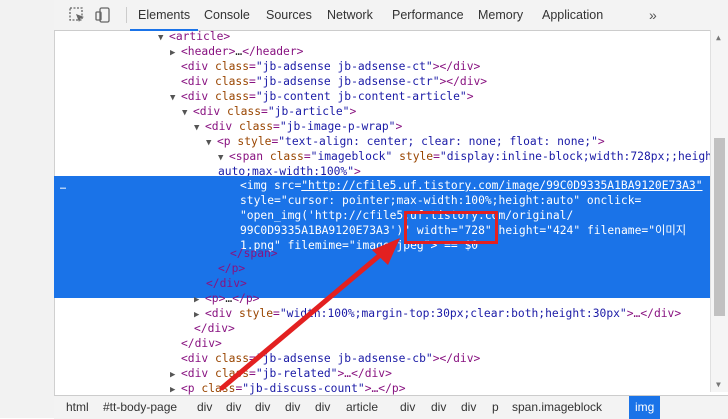 The width and height of the screenshot is (728, 419). I want to click on tree-line-close-div: </div>, so click(226, 283).